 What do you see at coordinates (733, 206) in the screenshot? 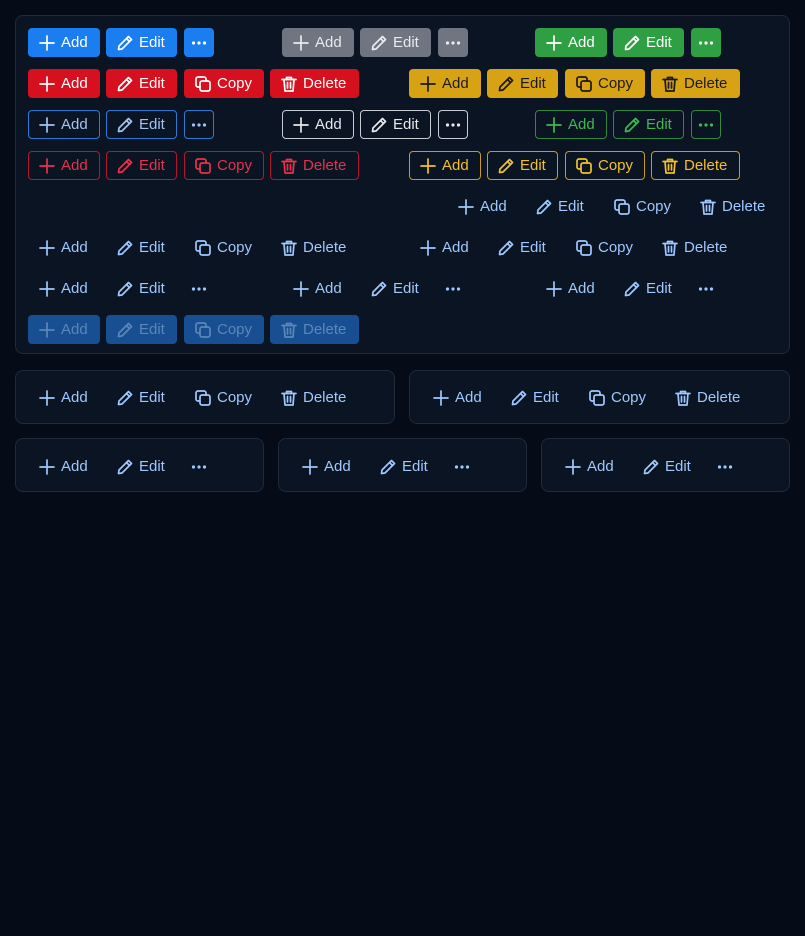
I see `ghost-group-right-delete-button: Delete` at bounding box center [733, 206].